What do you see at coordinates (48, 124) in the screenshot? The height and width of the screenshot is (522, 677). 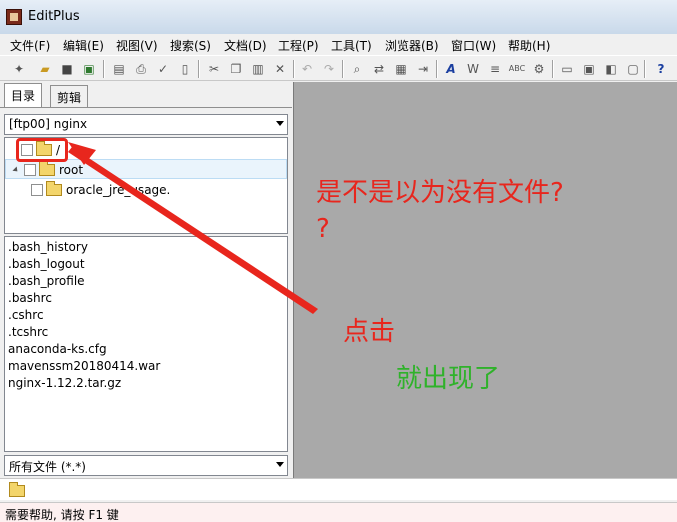 I see `server-combo-value: [ftp00] nginx` at bounding box center [48, 124].